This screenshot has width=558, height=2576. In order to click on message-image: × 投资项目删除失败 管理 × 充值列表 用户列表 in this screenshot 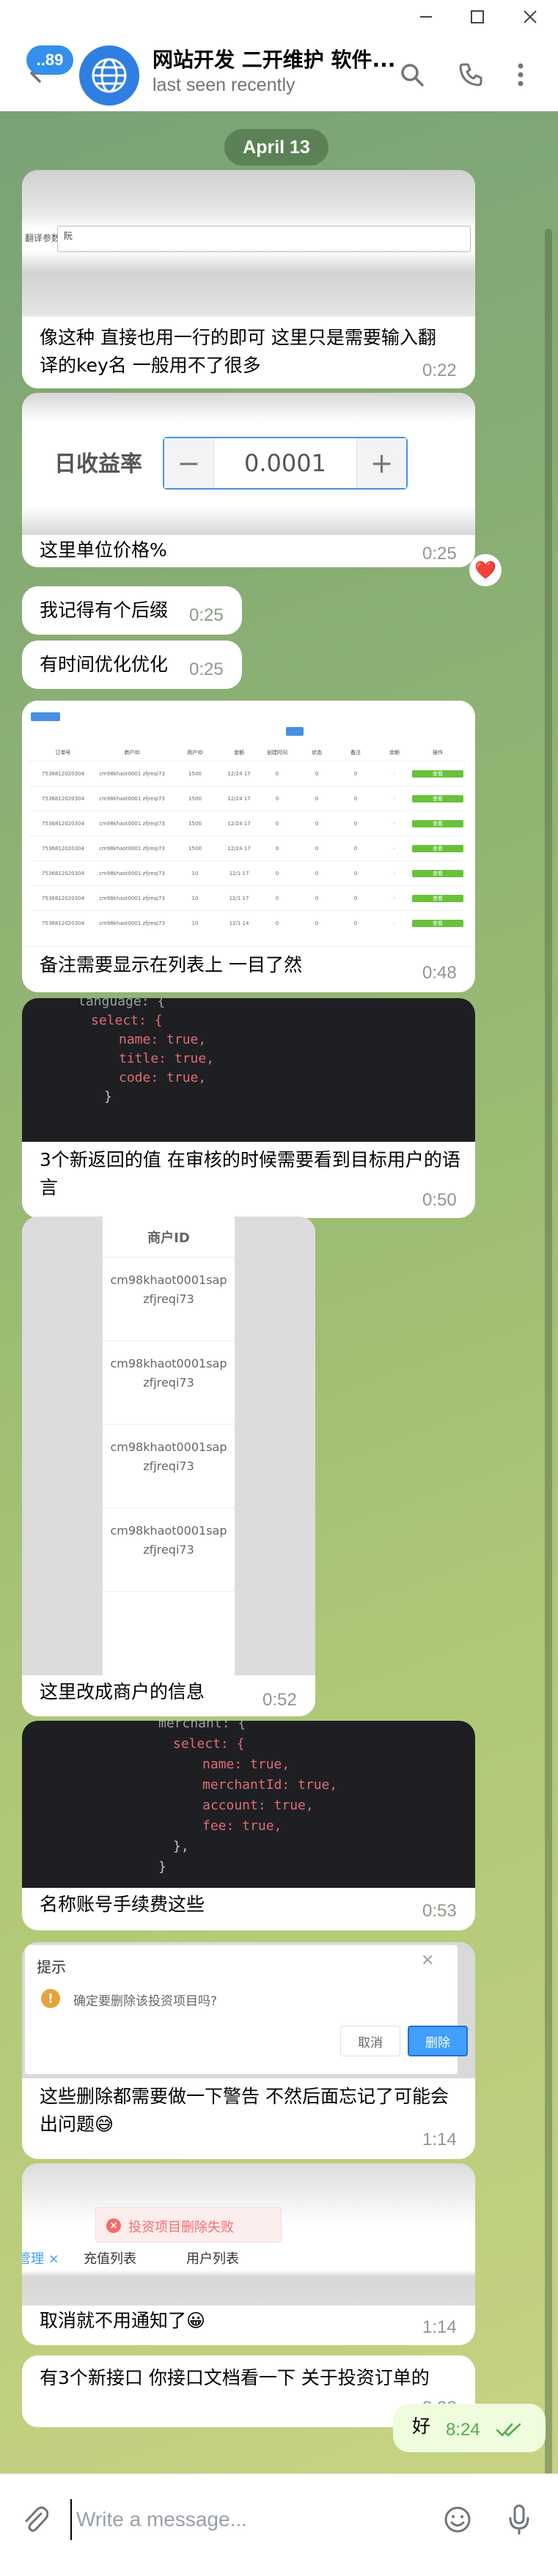, I will do `click(248, 2234)`.